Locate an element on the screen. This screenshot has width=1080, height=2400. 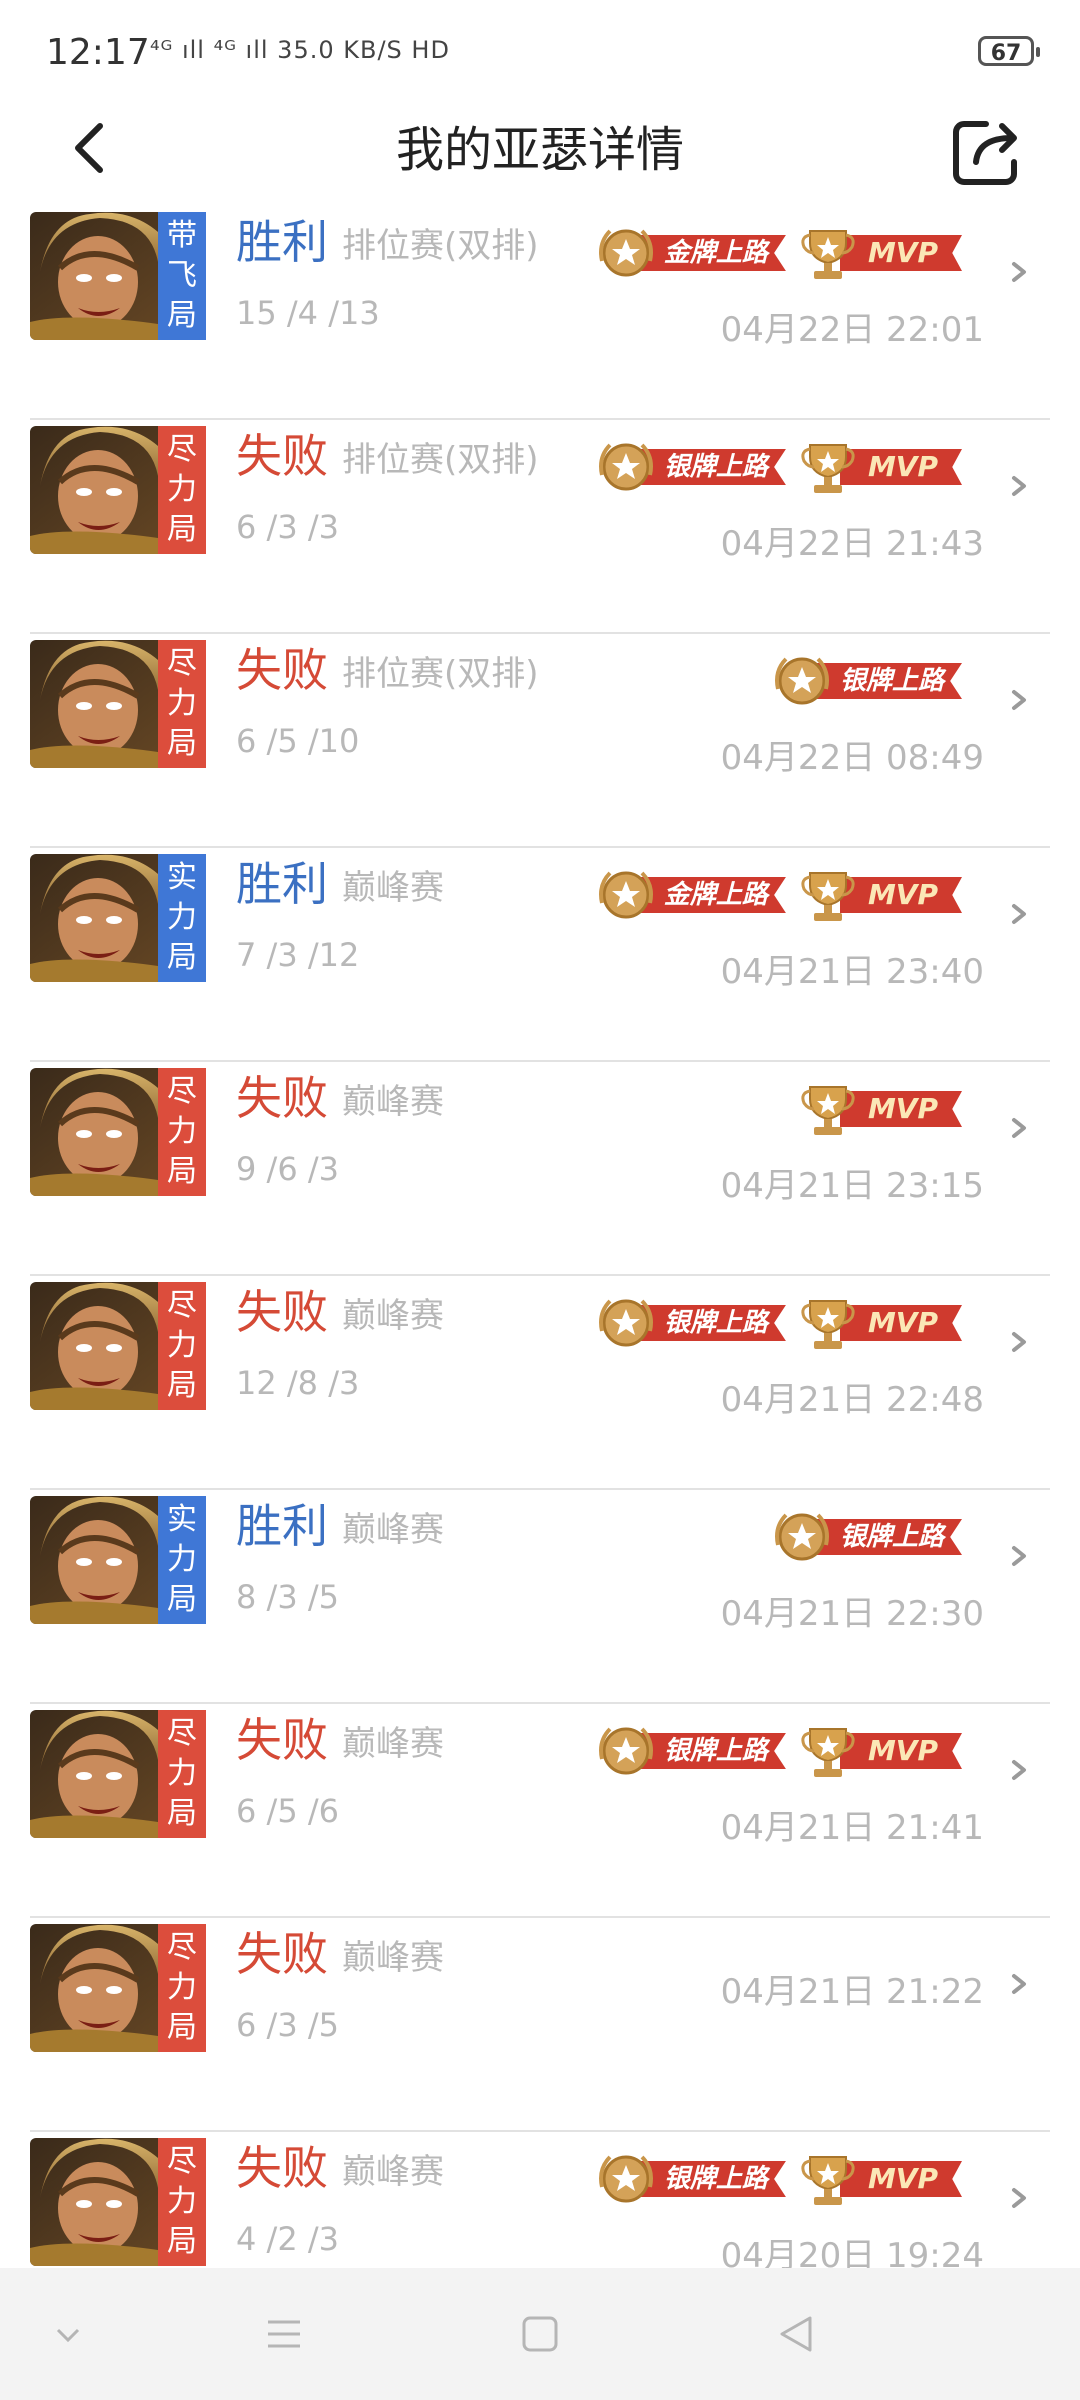
match-row: 尽力局失败 巅峰赛 9 /6 /3 MVP 04月21日 23:15 is located at coordinates (540, 1169).